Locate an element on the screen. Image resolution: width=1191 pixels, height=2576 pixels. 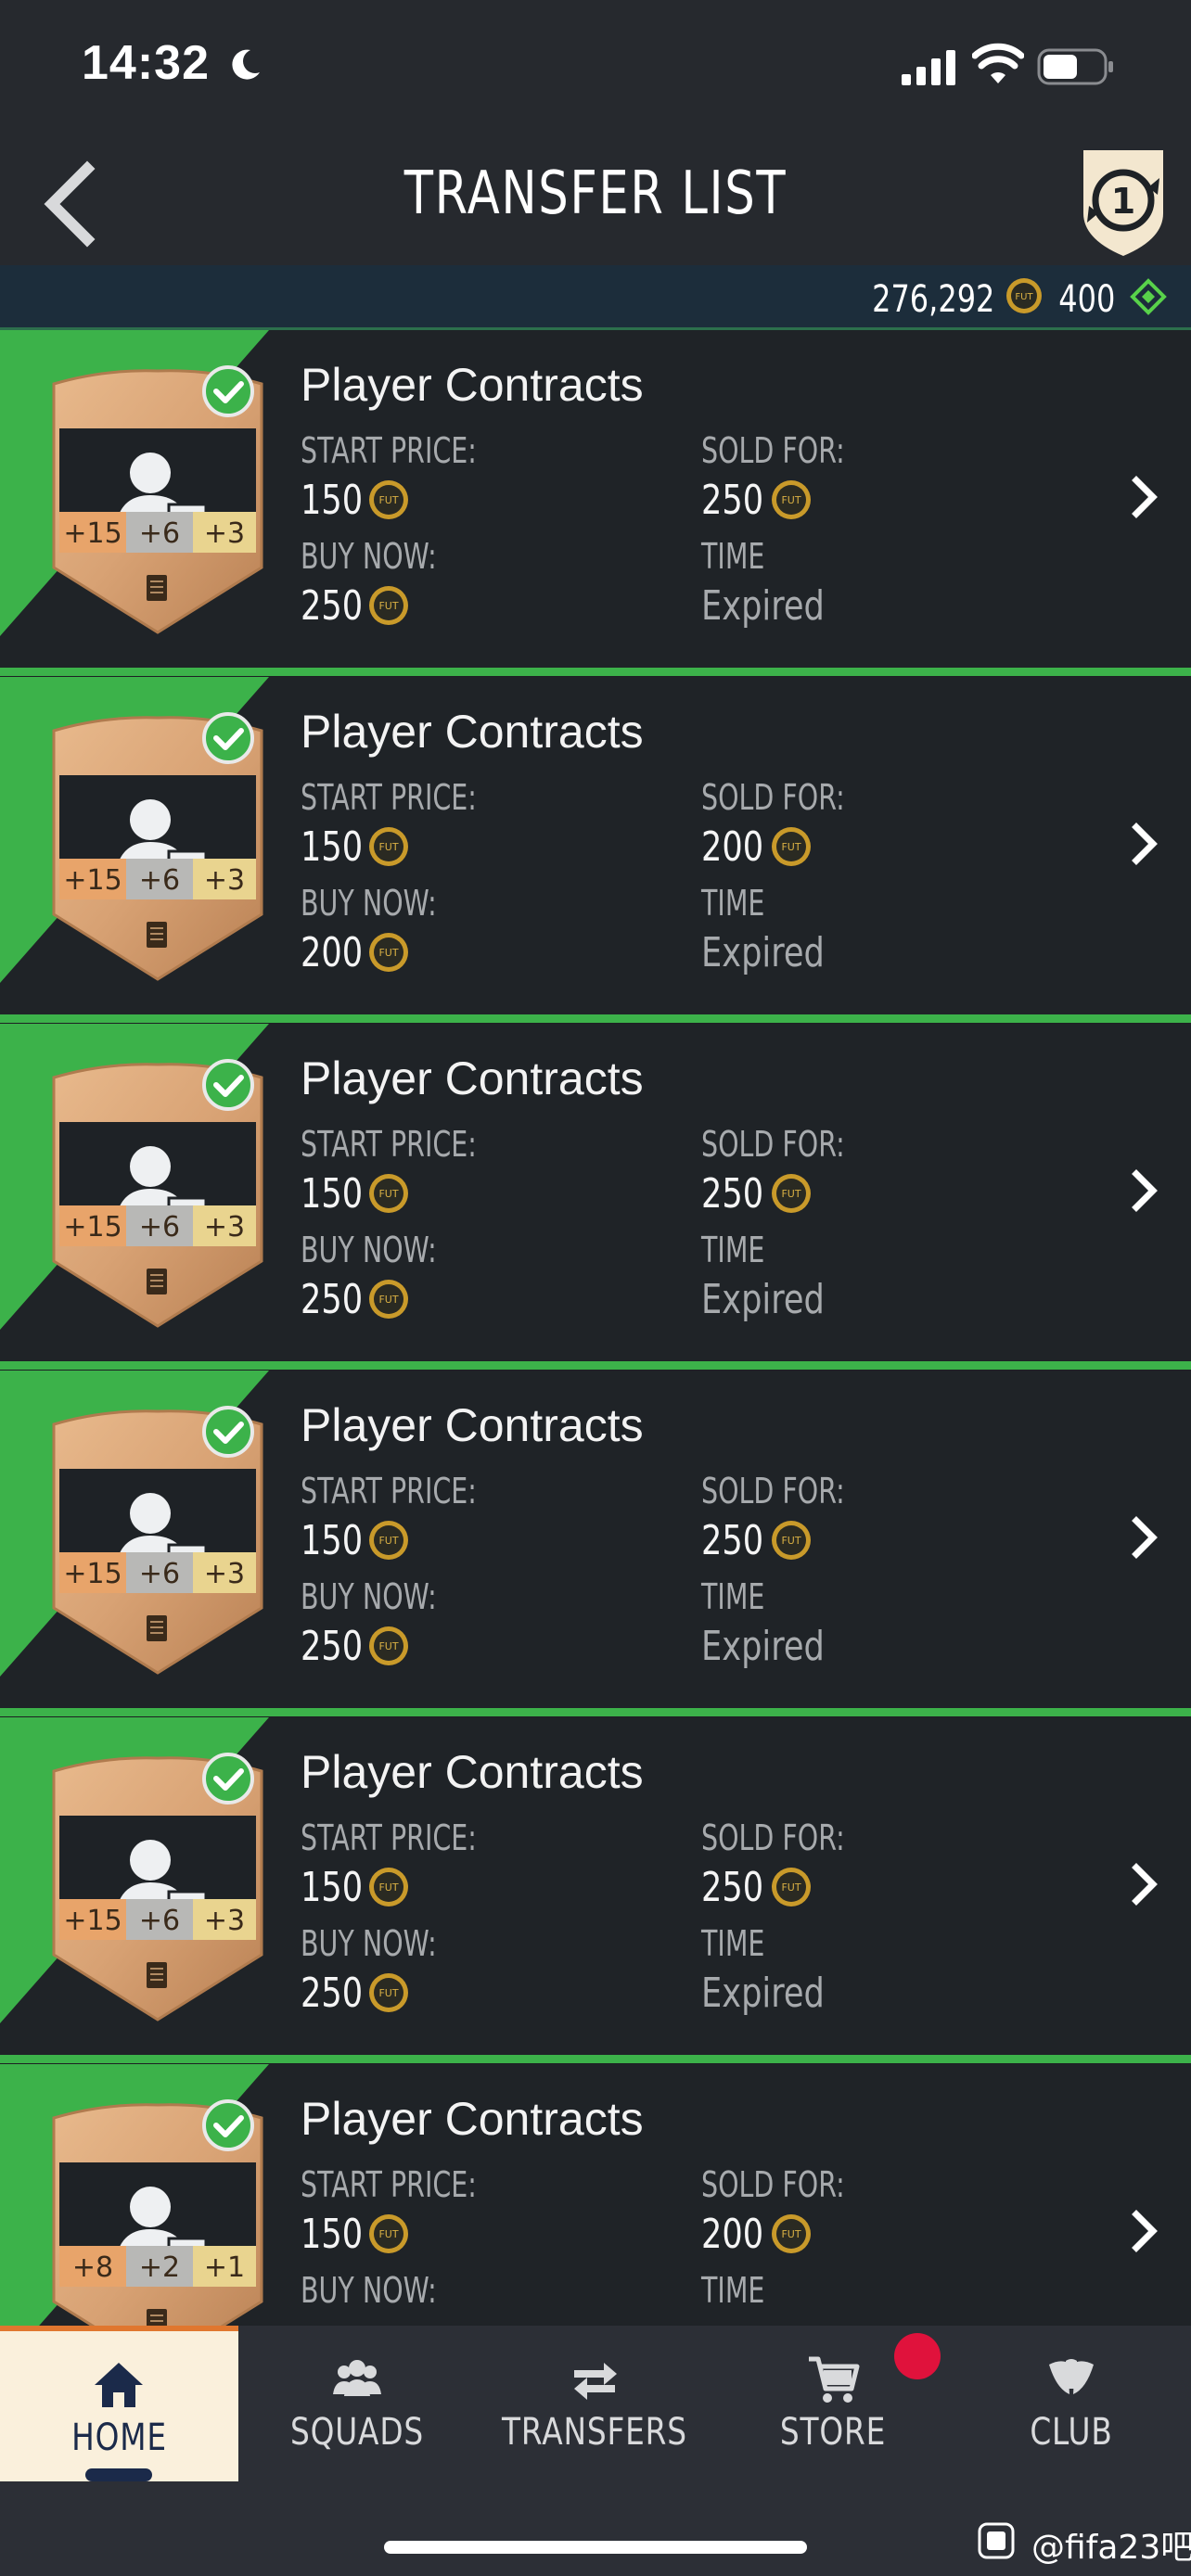
tab-store-label: STORE is located at coordinates (833, 2433).